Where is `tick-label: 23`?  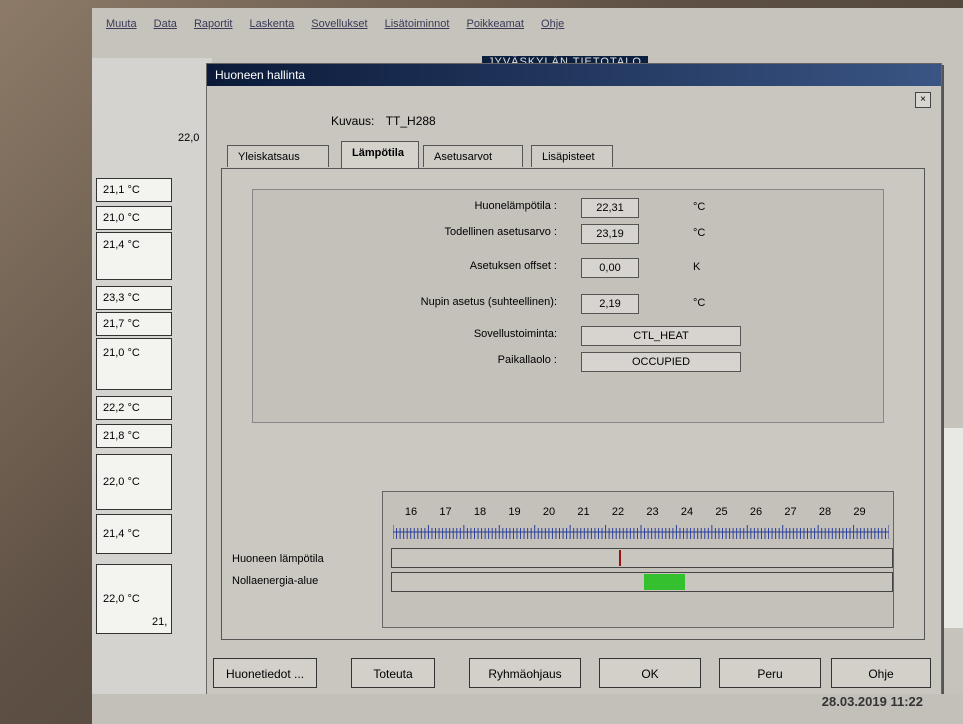 tick-label: 23 is located at coordinates (652, 512).